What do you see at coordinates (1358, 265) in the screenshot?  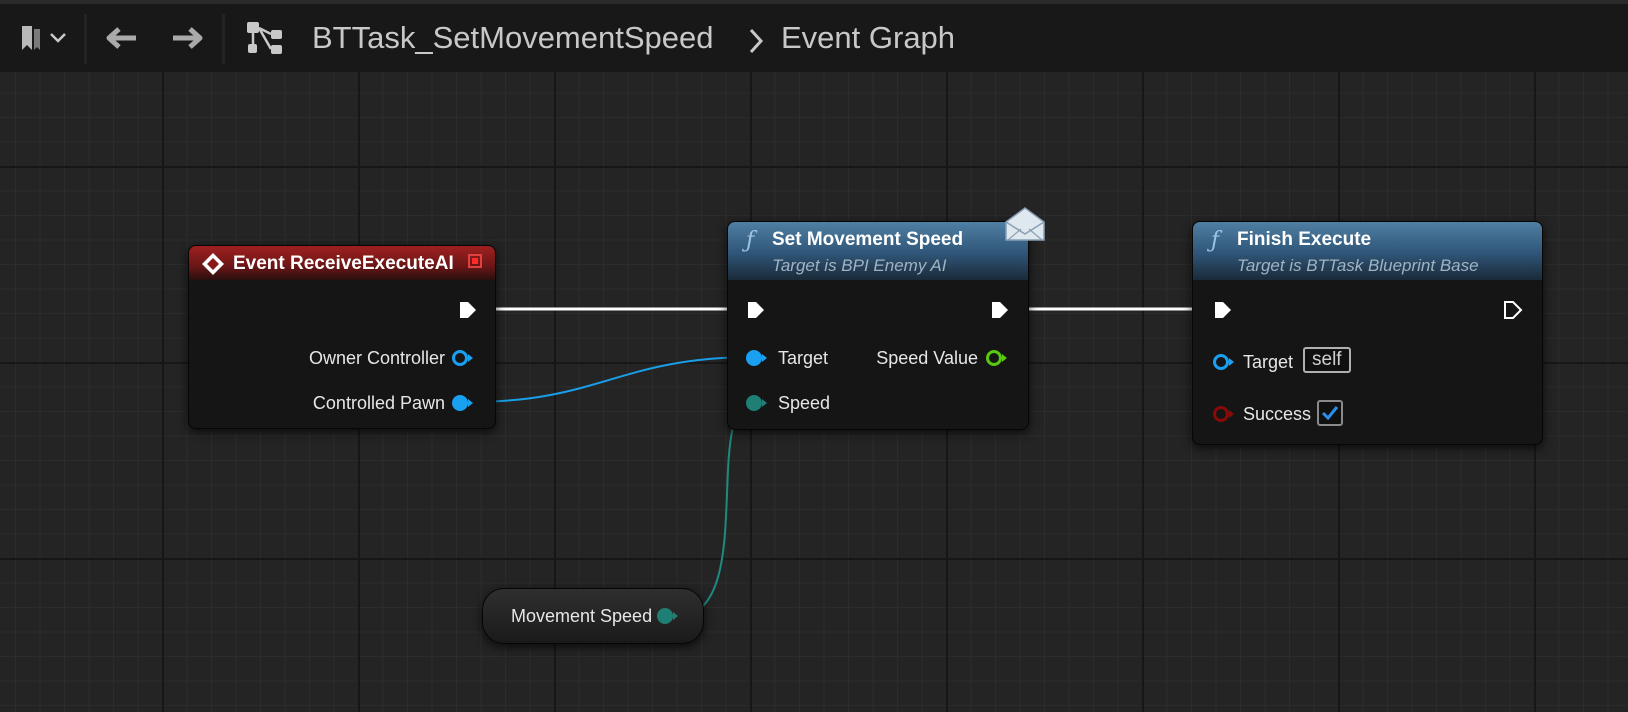 I see `node-subtitle: Target is BTTask Blueprint Base` at bounding box center [1358, 265].